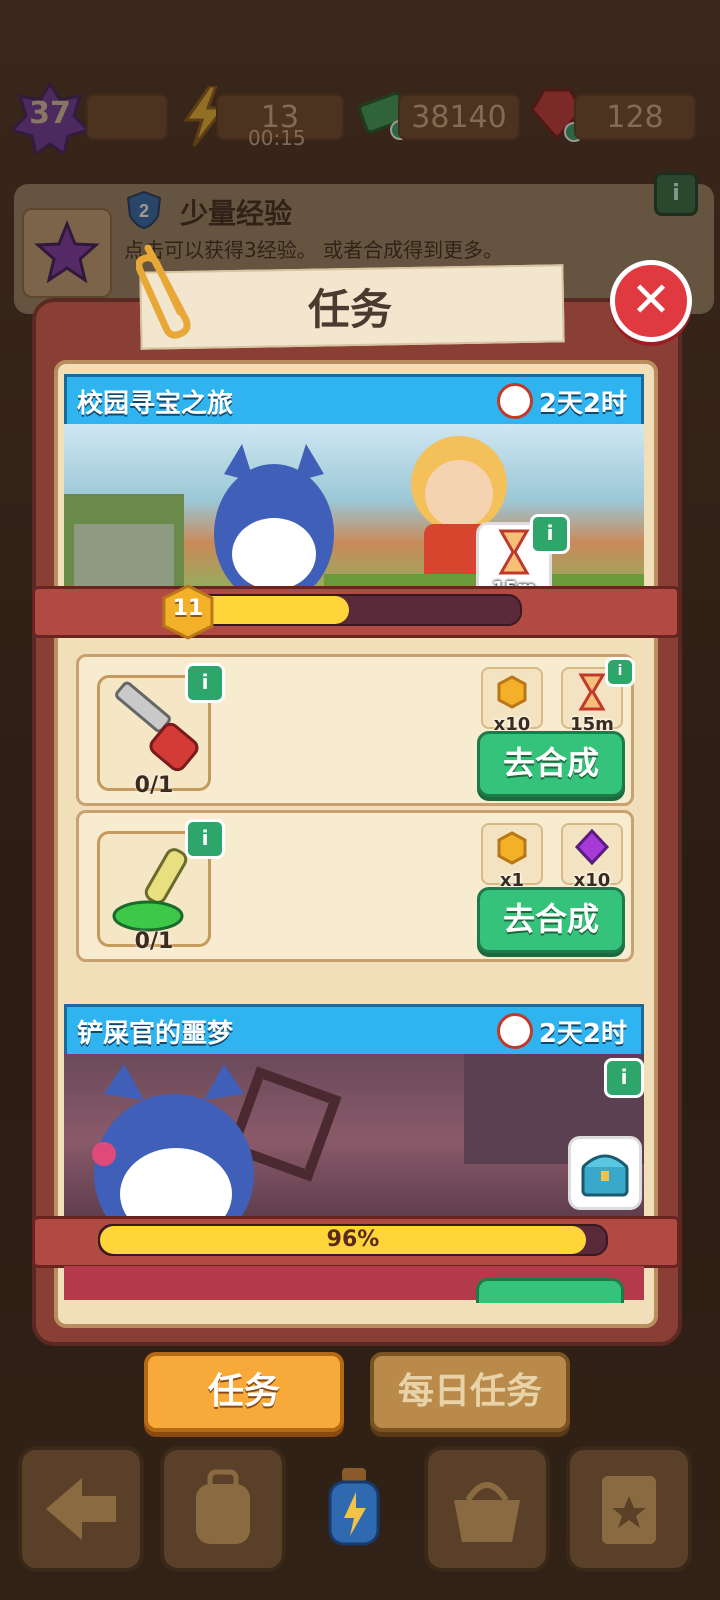 This screenshot has width=720, height=1600. I want to click on quest-progress-text: 96%, so click(353, 1239).